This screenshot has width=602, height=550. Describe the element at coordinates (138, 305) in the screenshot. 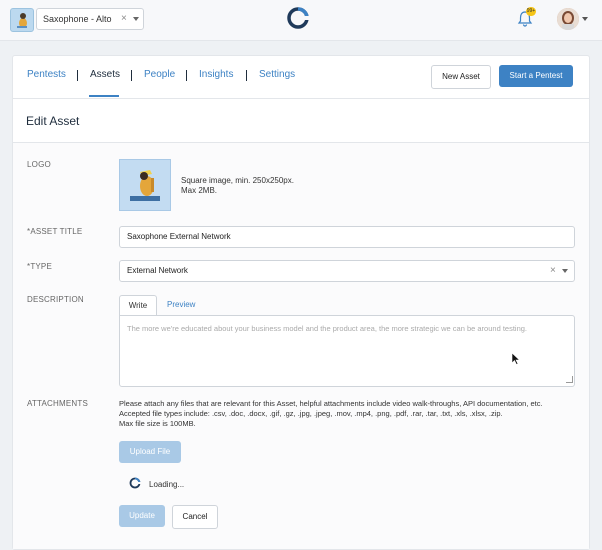

I see `tab-write: Write` at that location.